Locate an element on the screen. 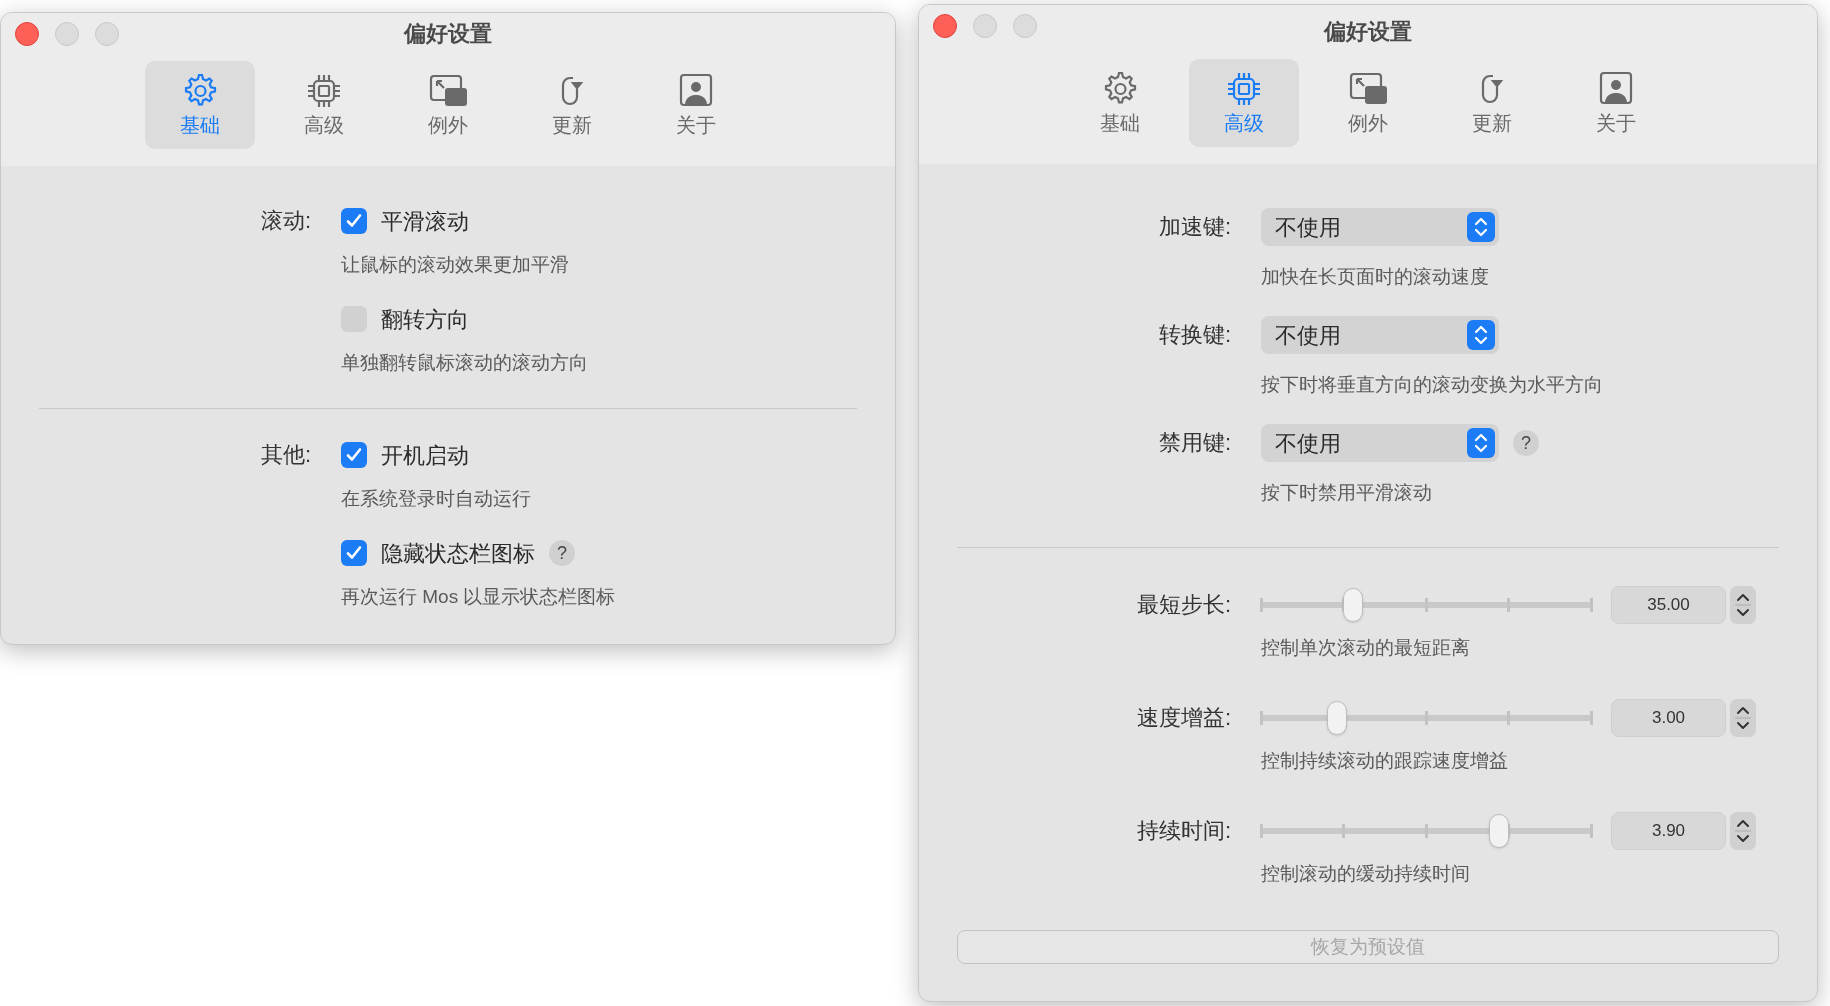 This screenshot has width=1830, height=1006. checkbox-label: 隐藏状态栏图标 is located at coordinates (458, 553).